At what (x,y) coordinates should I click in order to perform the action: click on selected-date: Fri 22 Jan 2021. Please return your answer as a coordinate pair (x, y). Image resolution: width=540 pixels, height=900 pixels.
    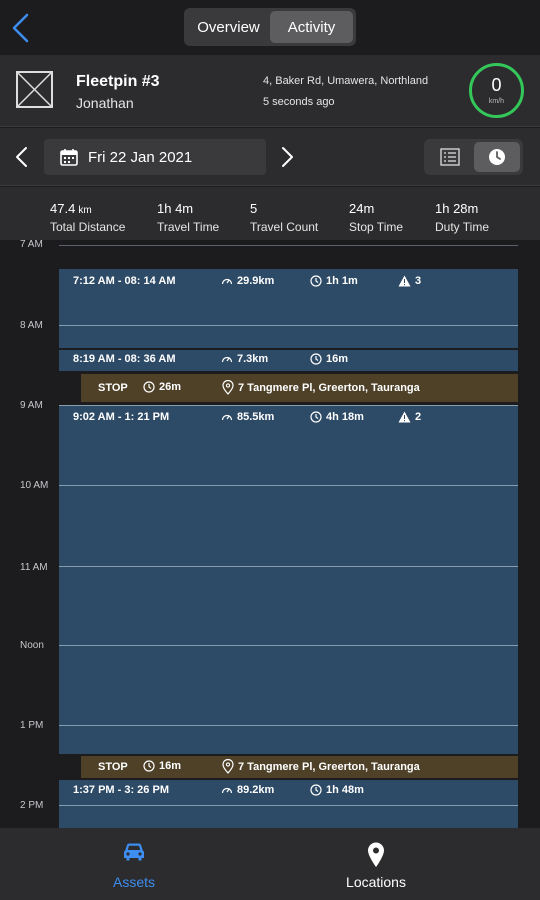
    Looking at the image, I should click on (140, 157).